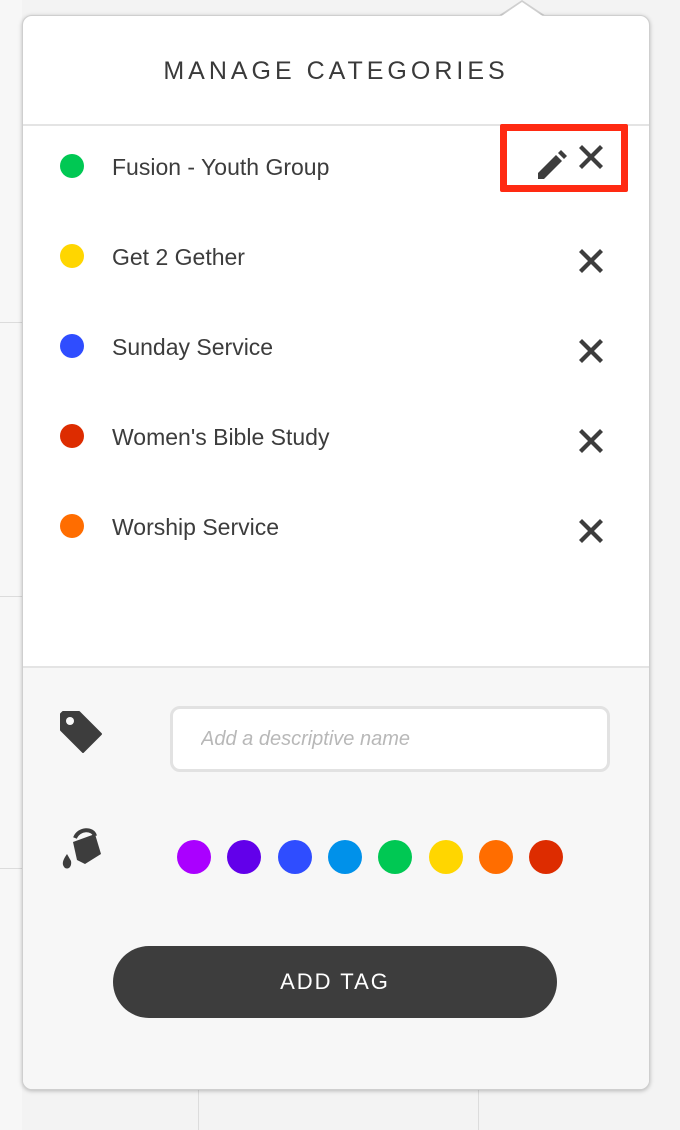  I want to click on background-panel, so click(11, 565).